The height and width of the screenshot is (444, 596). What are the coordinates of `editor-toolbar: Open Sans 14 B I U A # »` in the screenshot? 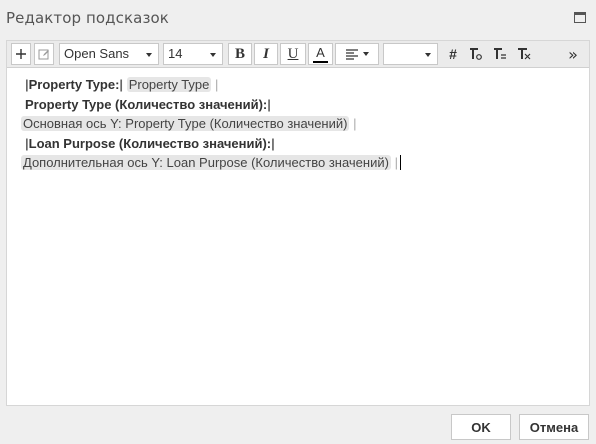 It's located at (298, 54).